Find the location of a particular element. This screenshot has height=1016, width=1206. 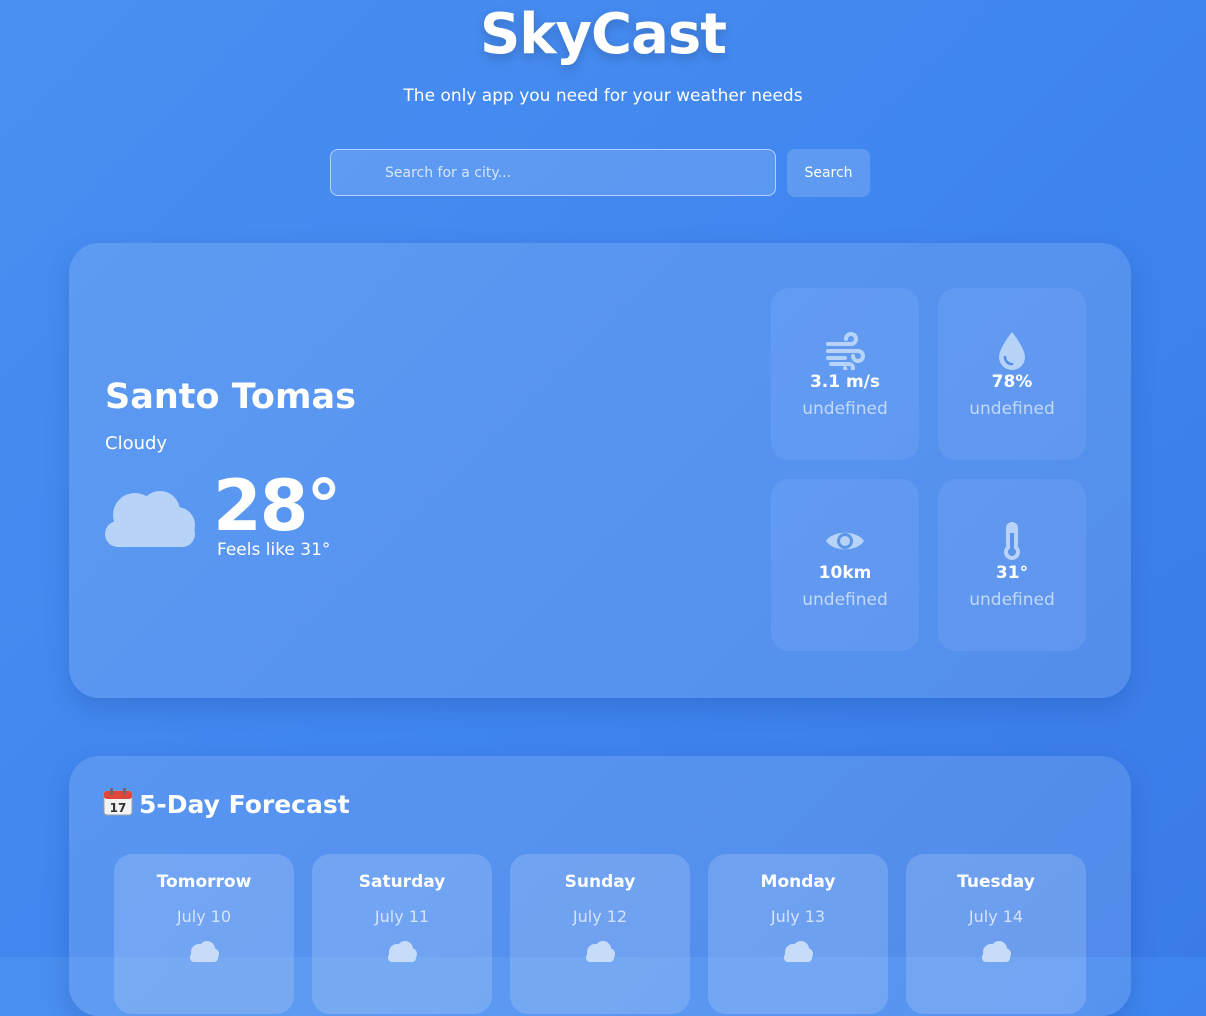

current-temperature: 28° is located at coordinates (277, 506).